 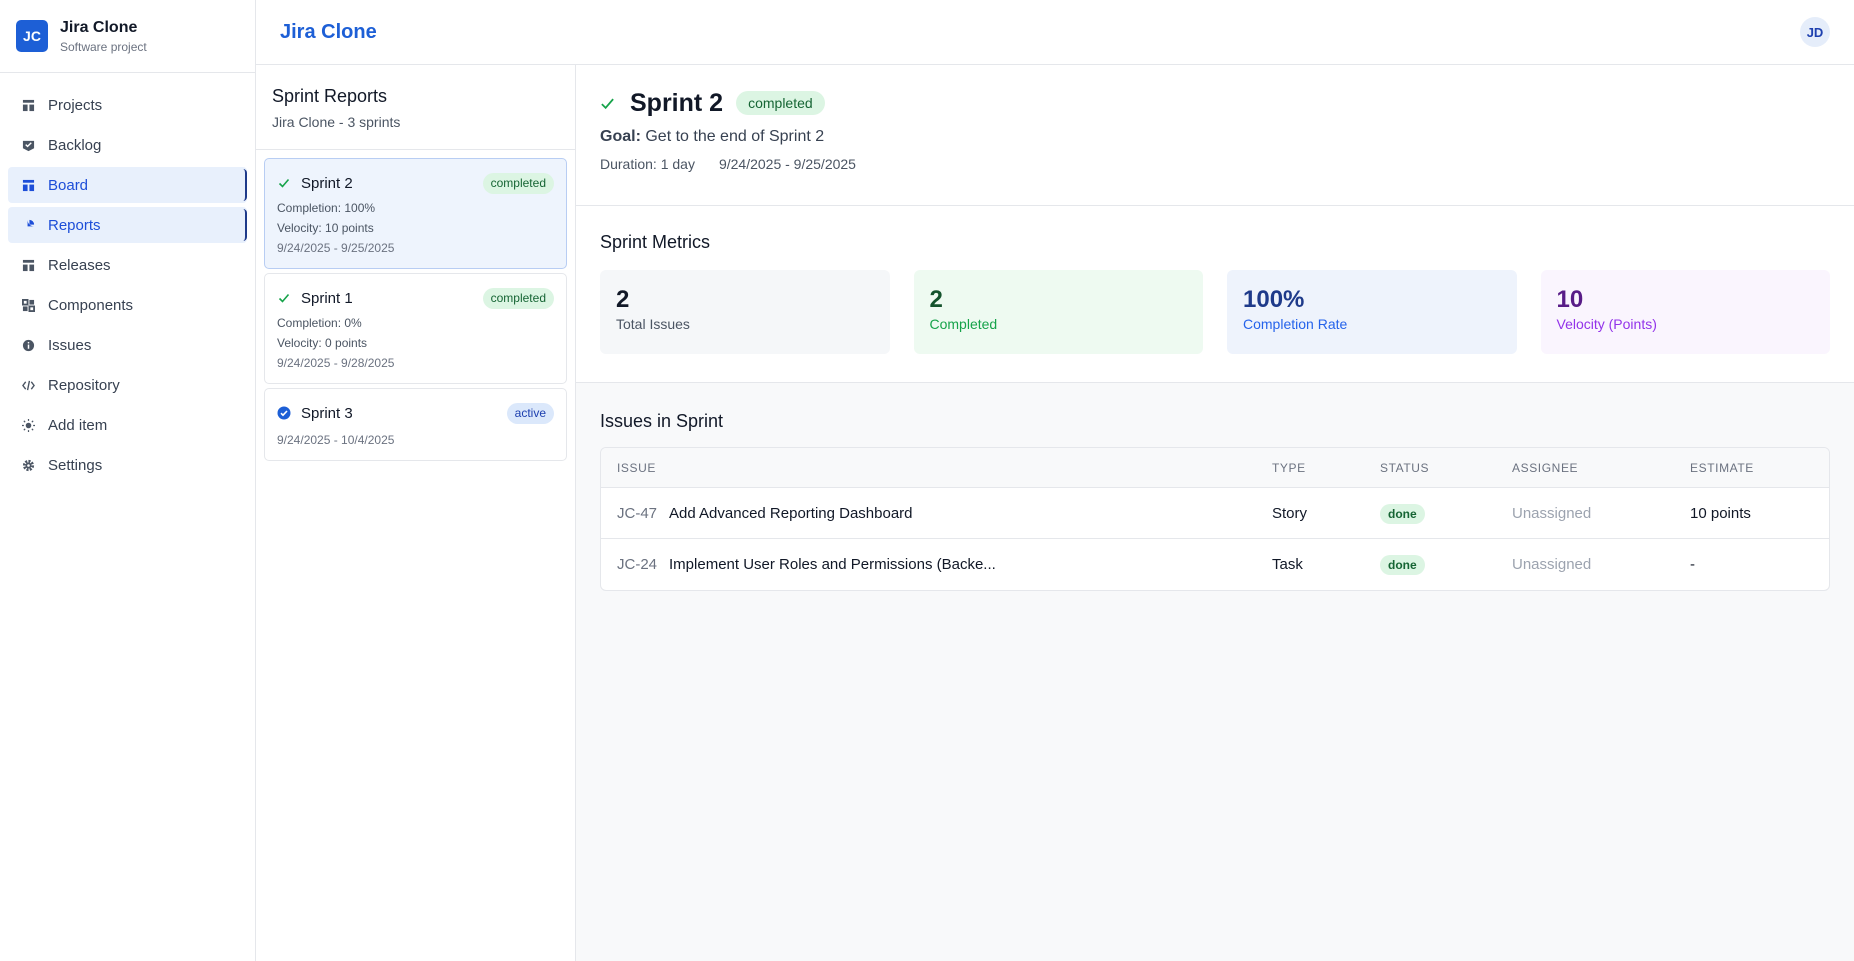 I want to click on column-header-estimate: ESTIMATE, so click(x=1722, y=467).